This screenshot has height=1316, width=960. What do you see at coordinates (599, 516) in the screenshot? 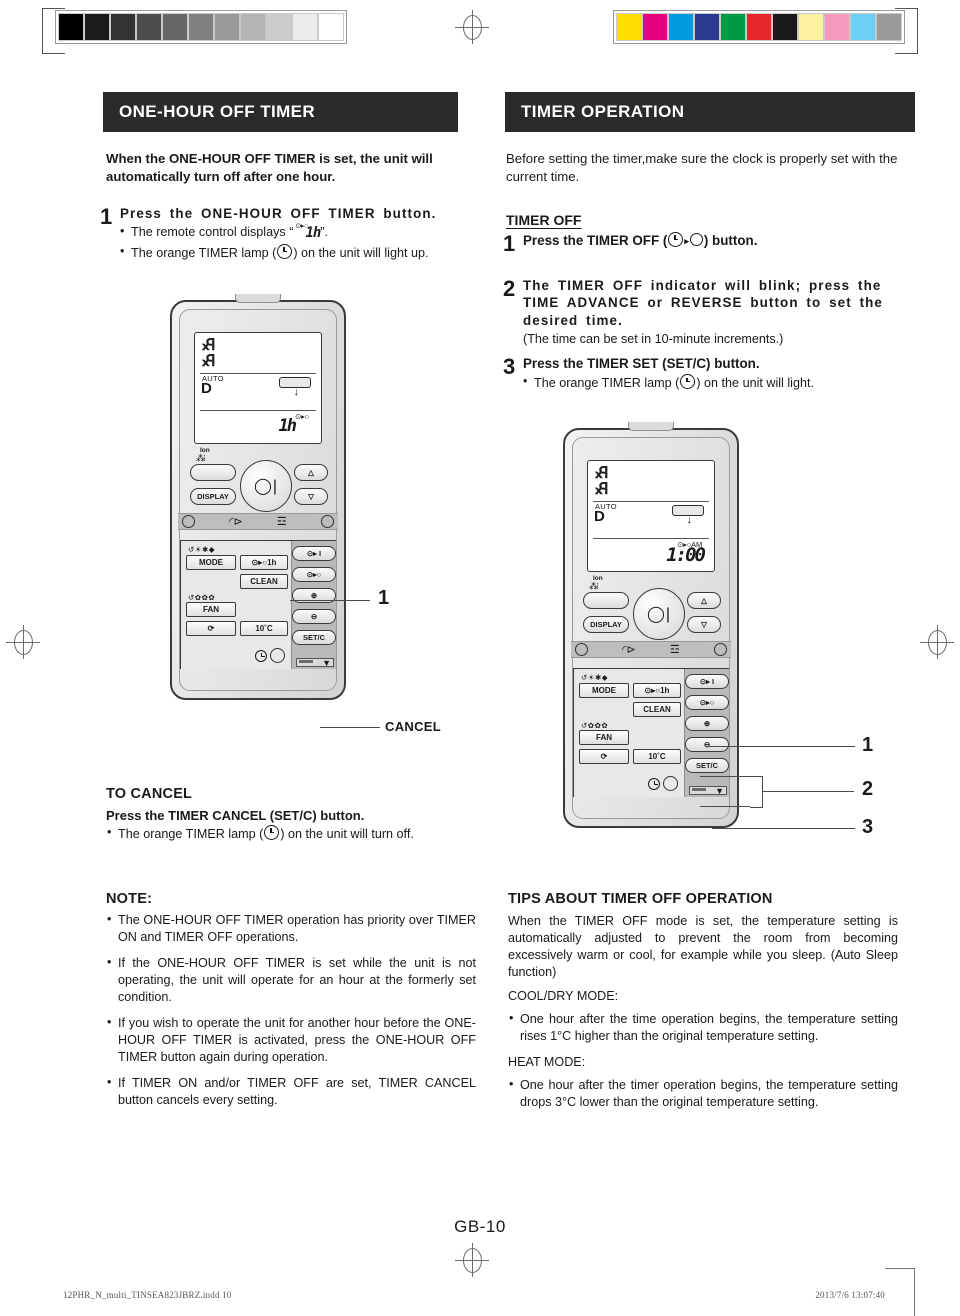
I see `lcd-mode-letter: D` at bounding box center [599, 516].